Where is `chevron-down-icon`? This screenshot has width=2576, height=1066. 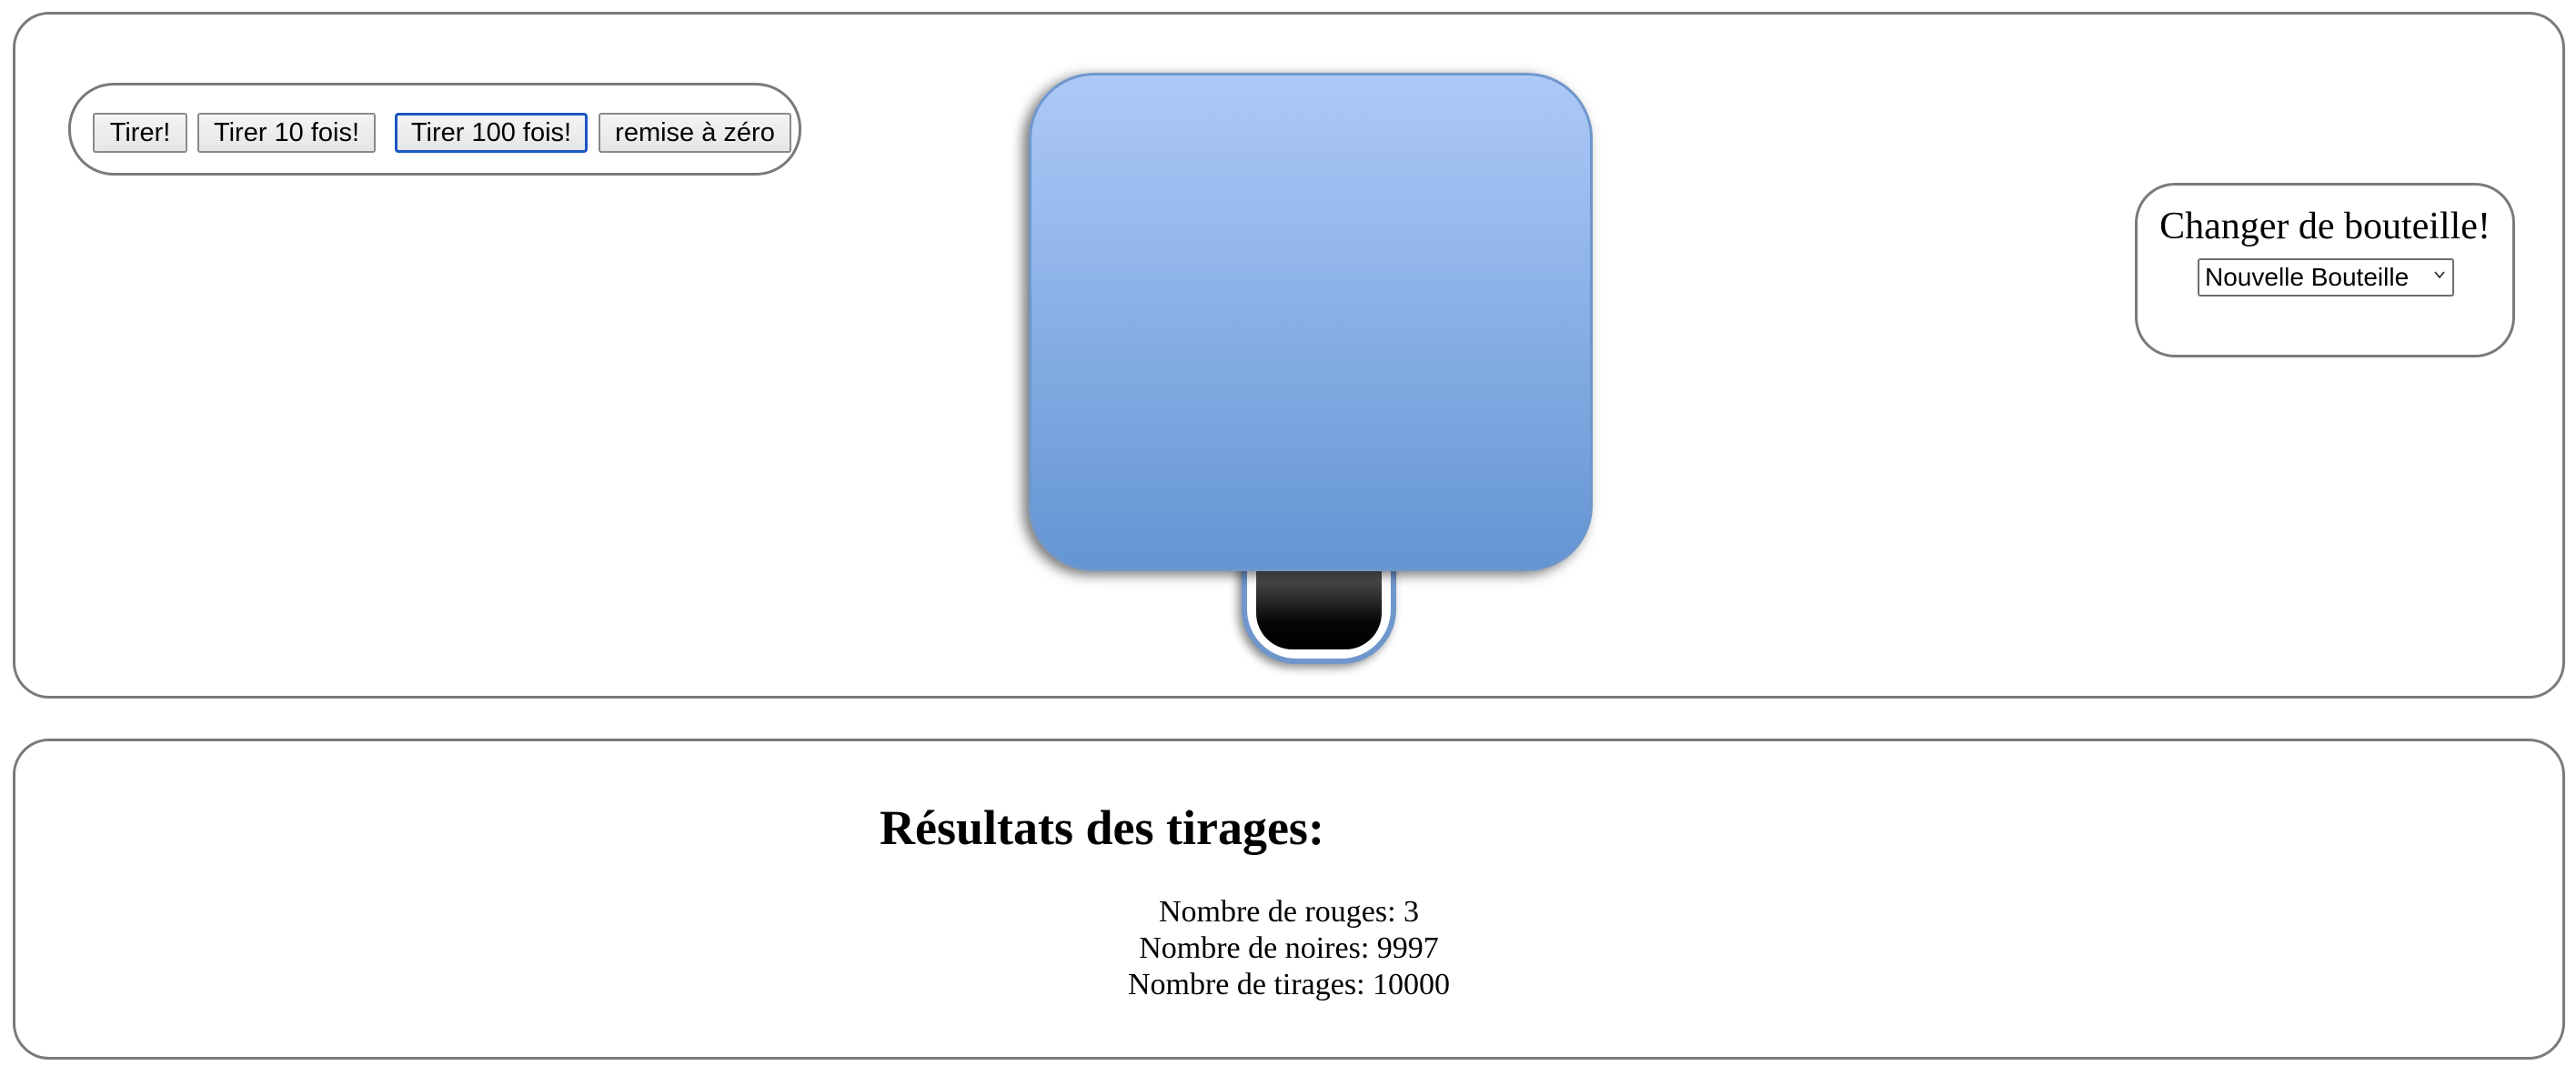
chevron-down-icon is located at coordinates (2439, 275).